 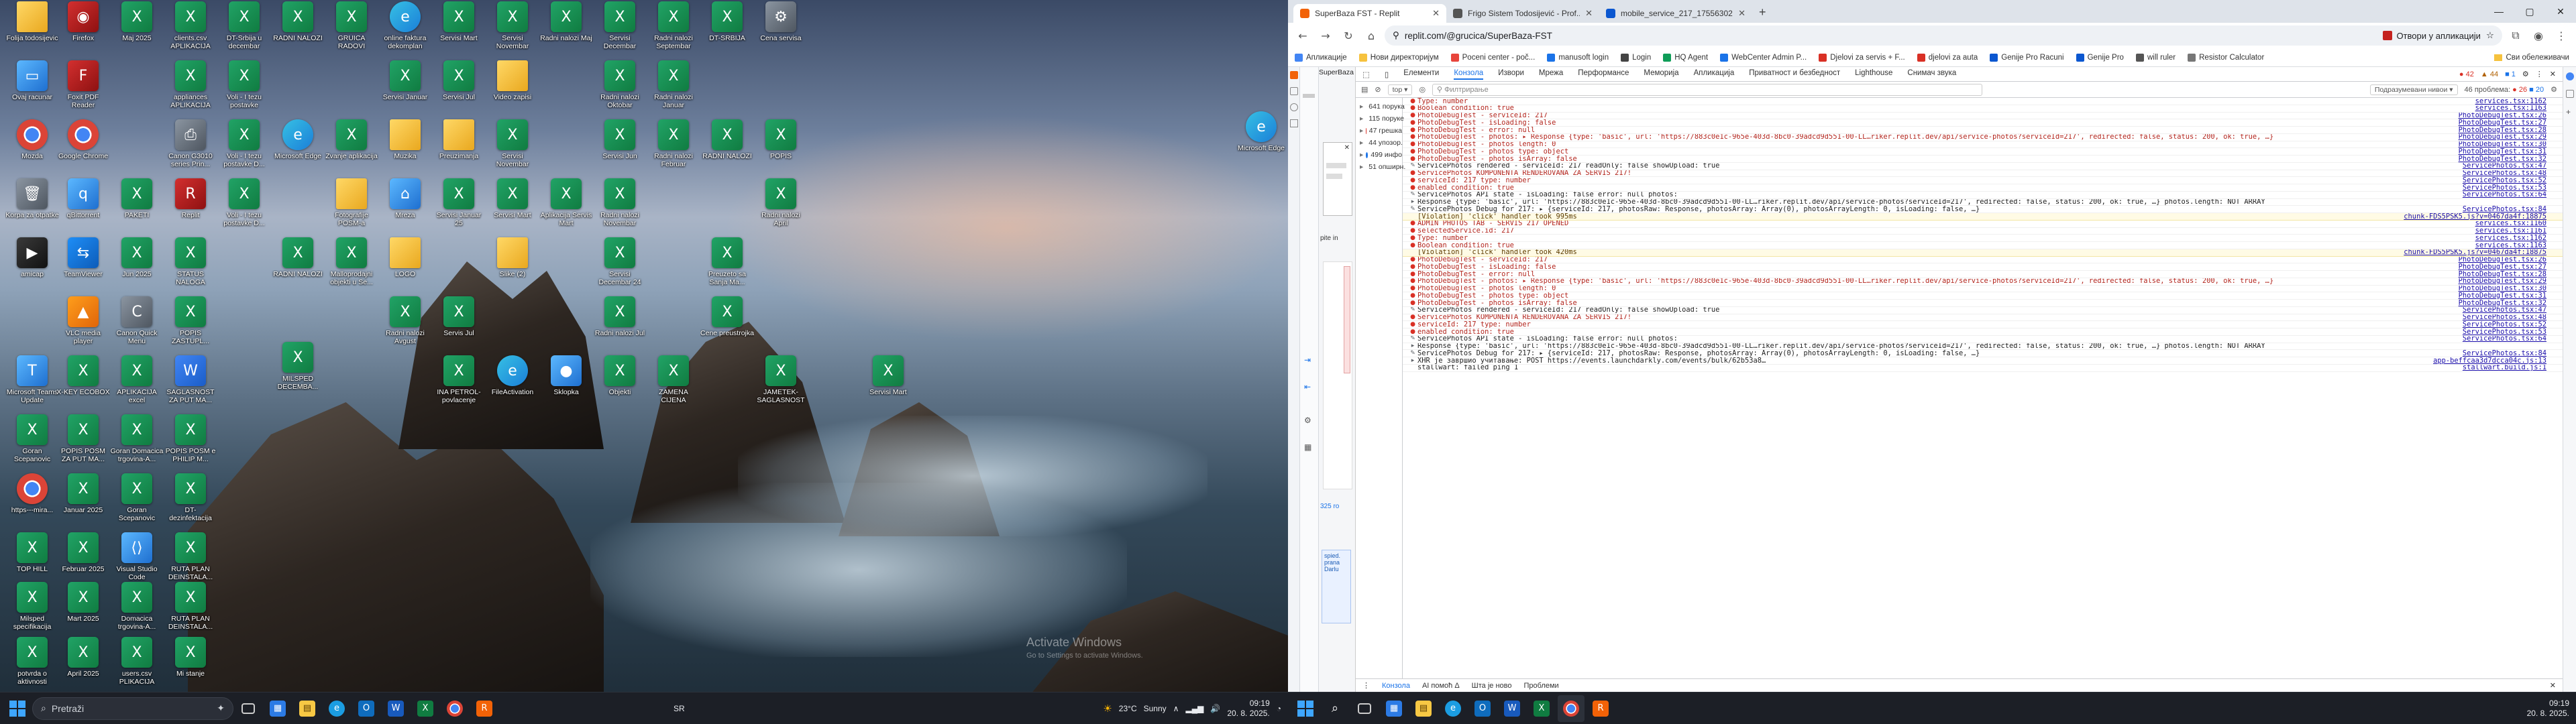 What do you see at coordinates (2510, 74) in the screenshot?
I see `info-count-badge: ■ 1` at bounding box center [2510, 74].